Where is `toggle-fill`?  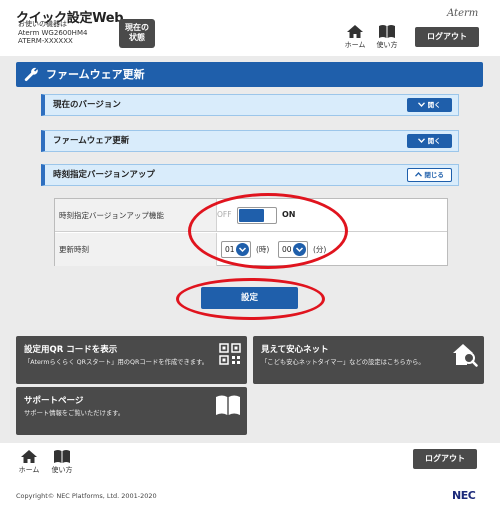 toggle-fill is located at coordinates (251, 215).